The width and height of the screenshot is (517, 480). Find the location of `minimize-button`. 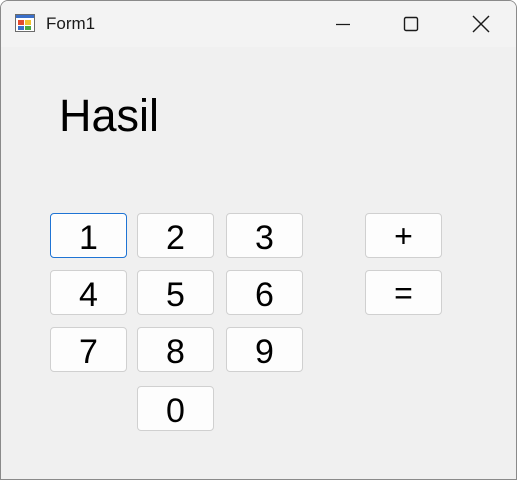

minimize-button is located at coordinates (343, 24).